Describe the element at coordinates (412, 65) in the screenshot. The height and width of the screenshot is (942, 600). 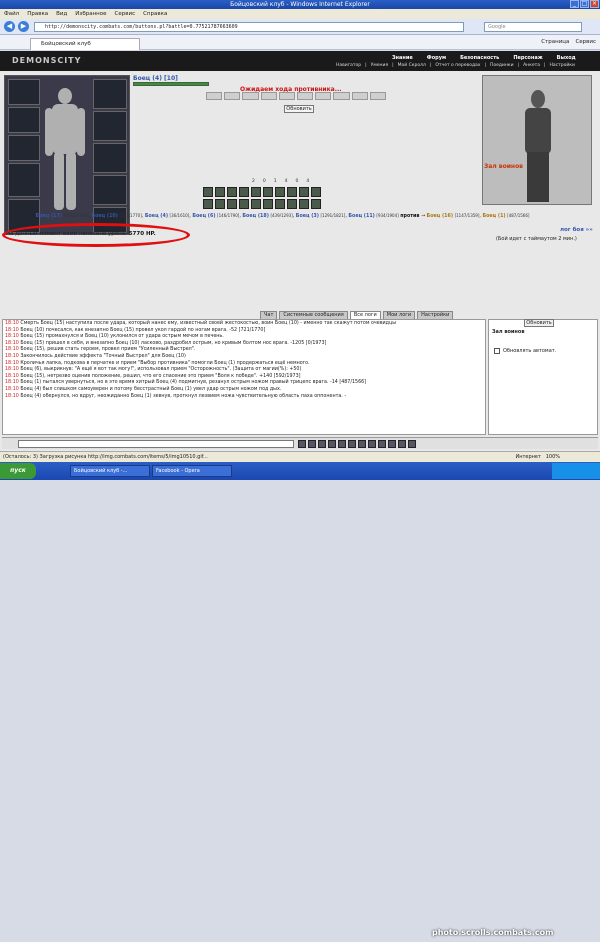
I see `nav2-scroll: Мой Скролл` at that location.